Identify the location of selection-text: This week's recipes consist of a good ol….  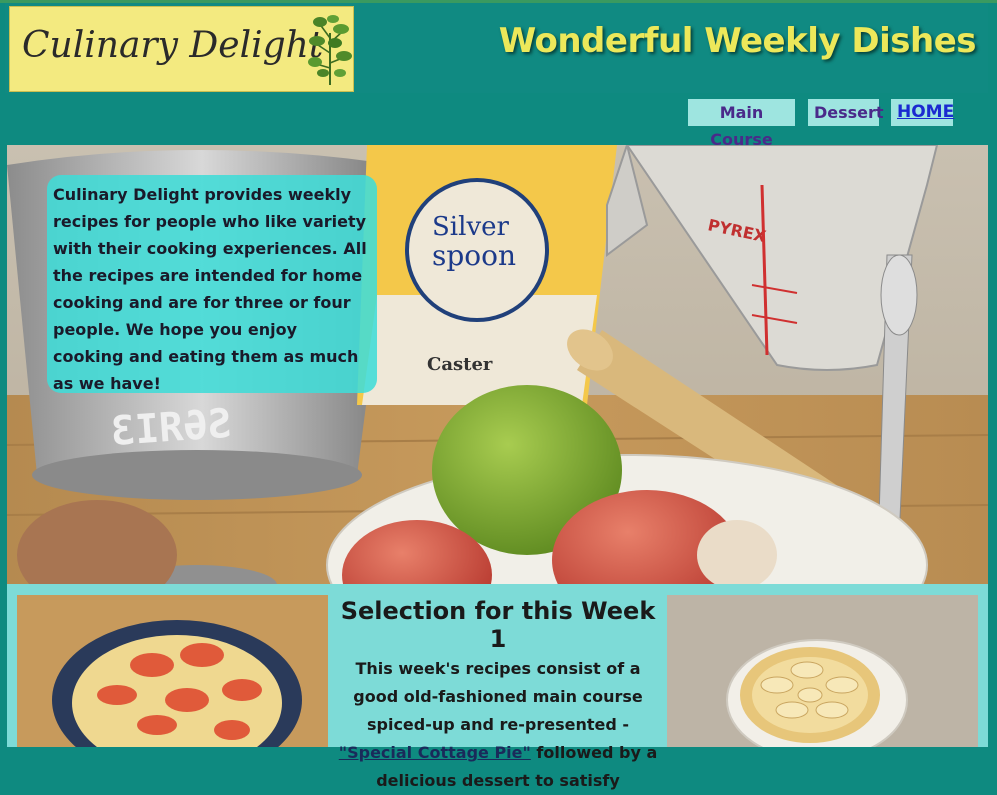
(498, 725).